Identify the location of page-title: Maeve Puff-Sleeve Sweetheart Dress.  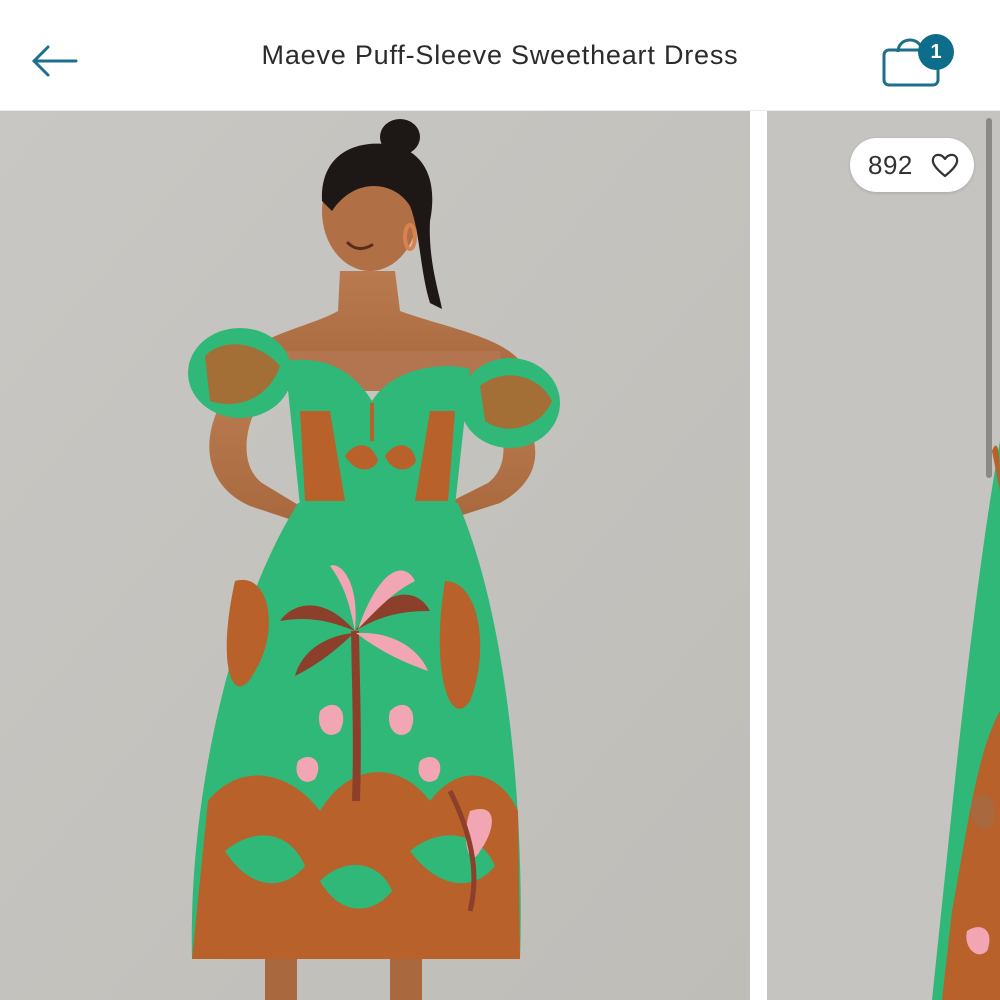
(500, 55).